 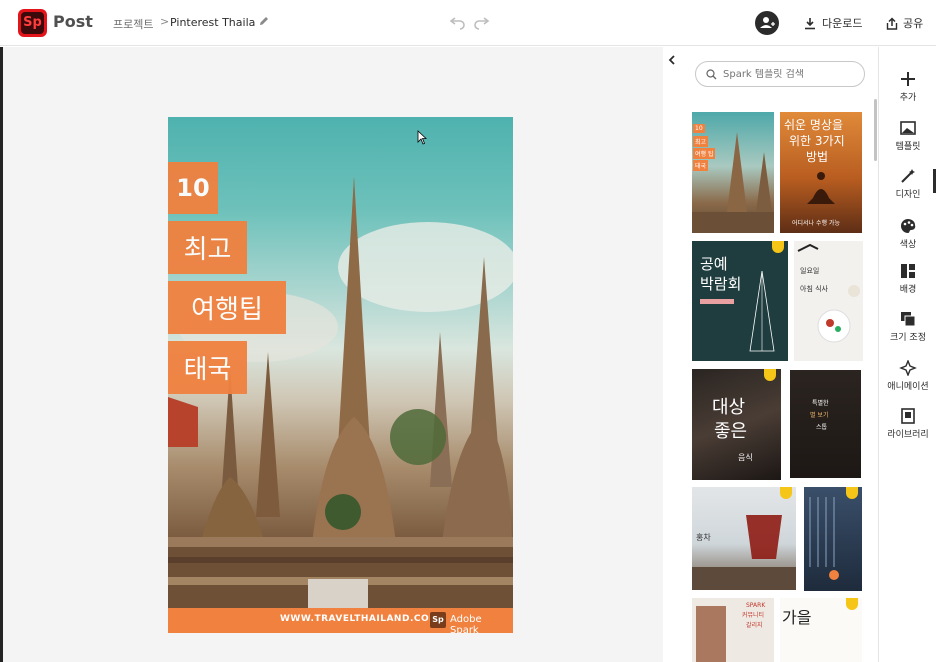 What do you see at coordinates (908, 184) in the screenshot?
I see `rail-design: 디자인` at bounding box center [908, 184].